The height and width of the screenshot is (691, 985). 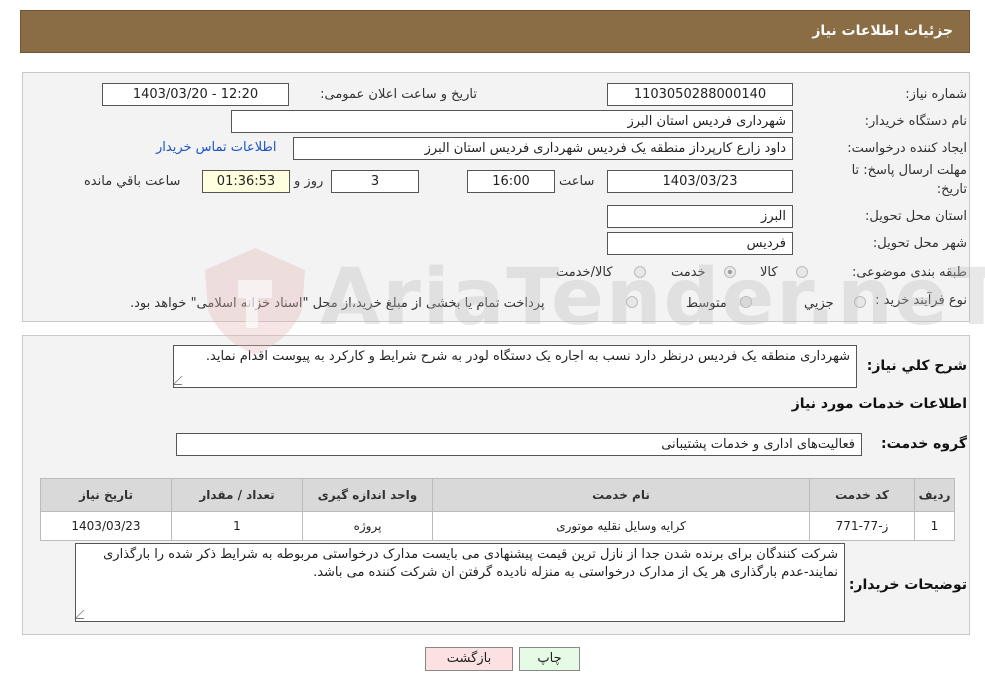 I want to click on category-label: طبقه بندی موضوعی:, so click(x=909, y=272).